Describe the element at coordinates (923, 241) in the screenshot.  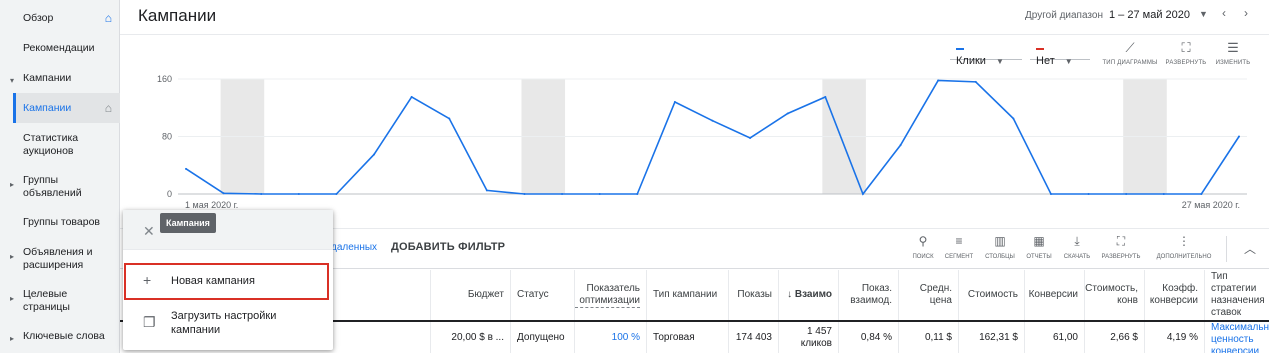
I see `search-icon: ⚲` at that location.